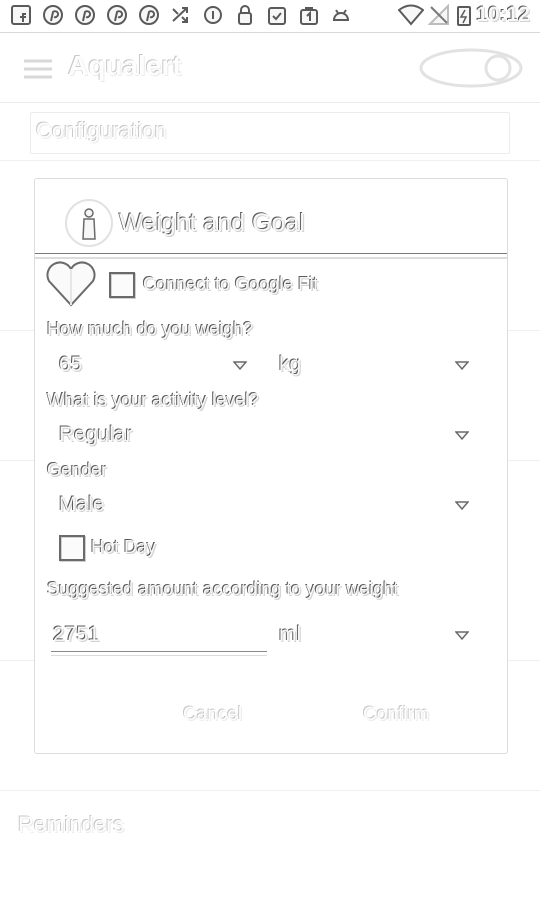 This screenshot has height=897, width=540. What do you see at coordinates (503, 14) in the screenshot?
I see `status-time: 10:12` at bounding box center [503, 14].